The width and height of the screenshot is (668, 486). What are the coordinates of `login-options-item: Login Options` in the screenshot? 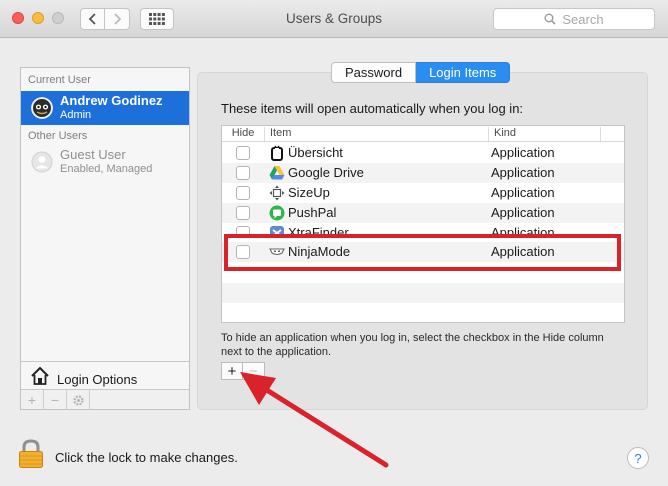 It's located at (105, 375).